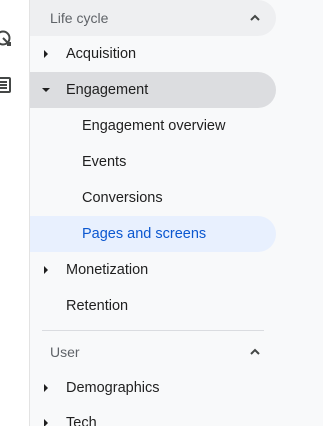 Image resolution: width=323 pixels, height=426 pixels. Describe the element at coordinates (113, 388) in the screenshot. I see `nav-item-label: Demographics` at that location.